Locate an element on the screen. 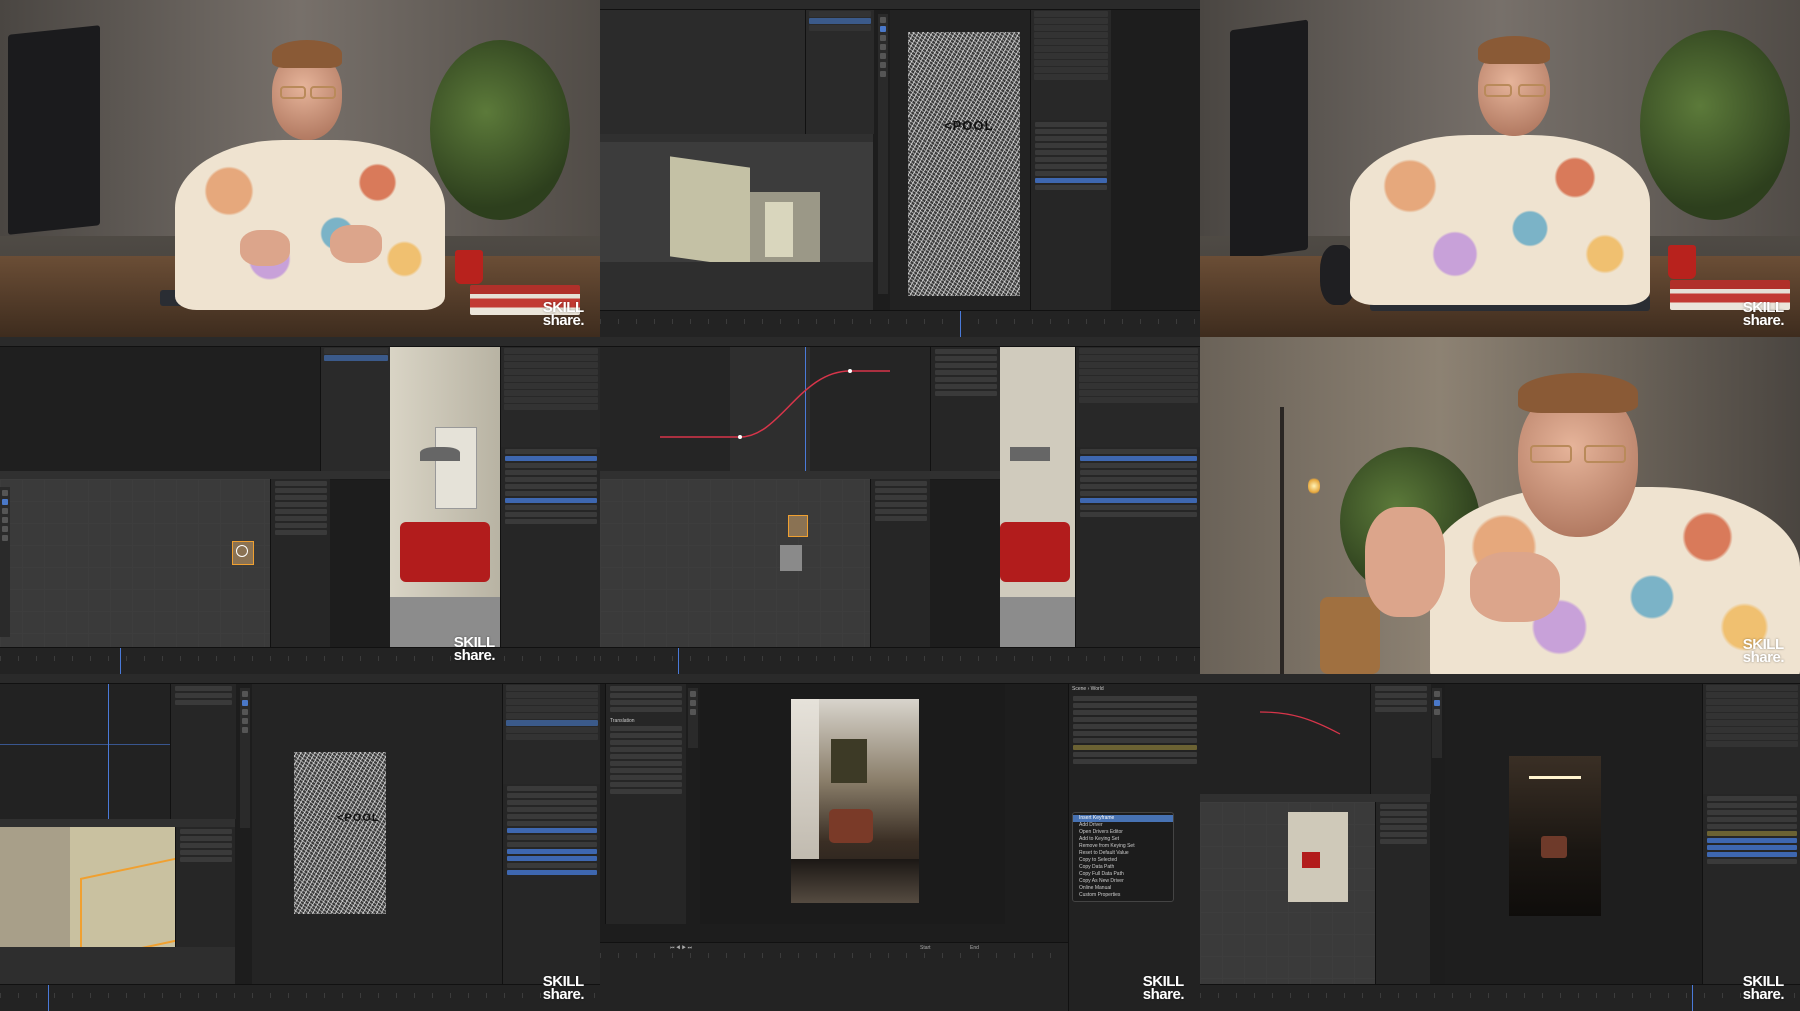 The height and width of the screenshot is (1011, 1800). blender-screen-chair: SKILL share. is located at coordinates (300, 505).